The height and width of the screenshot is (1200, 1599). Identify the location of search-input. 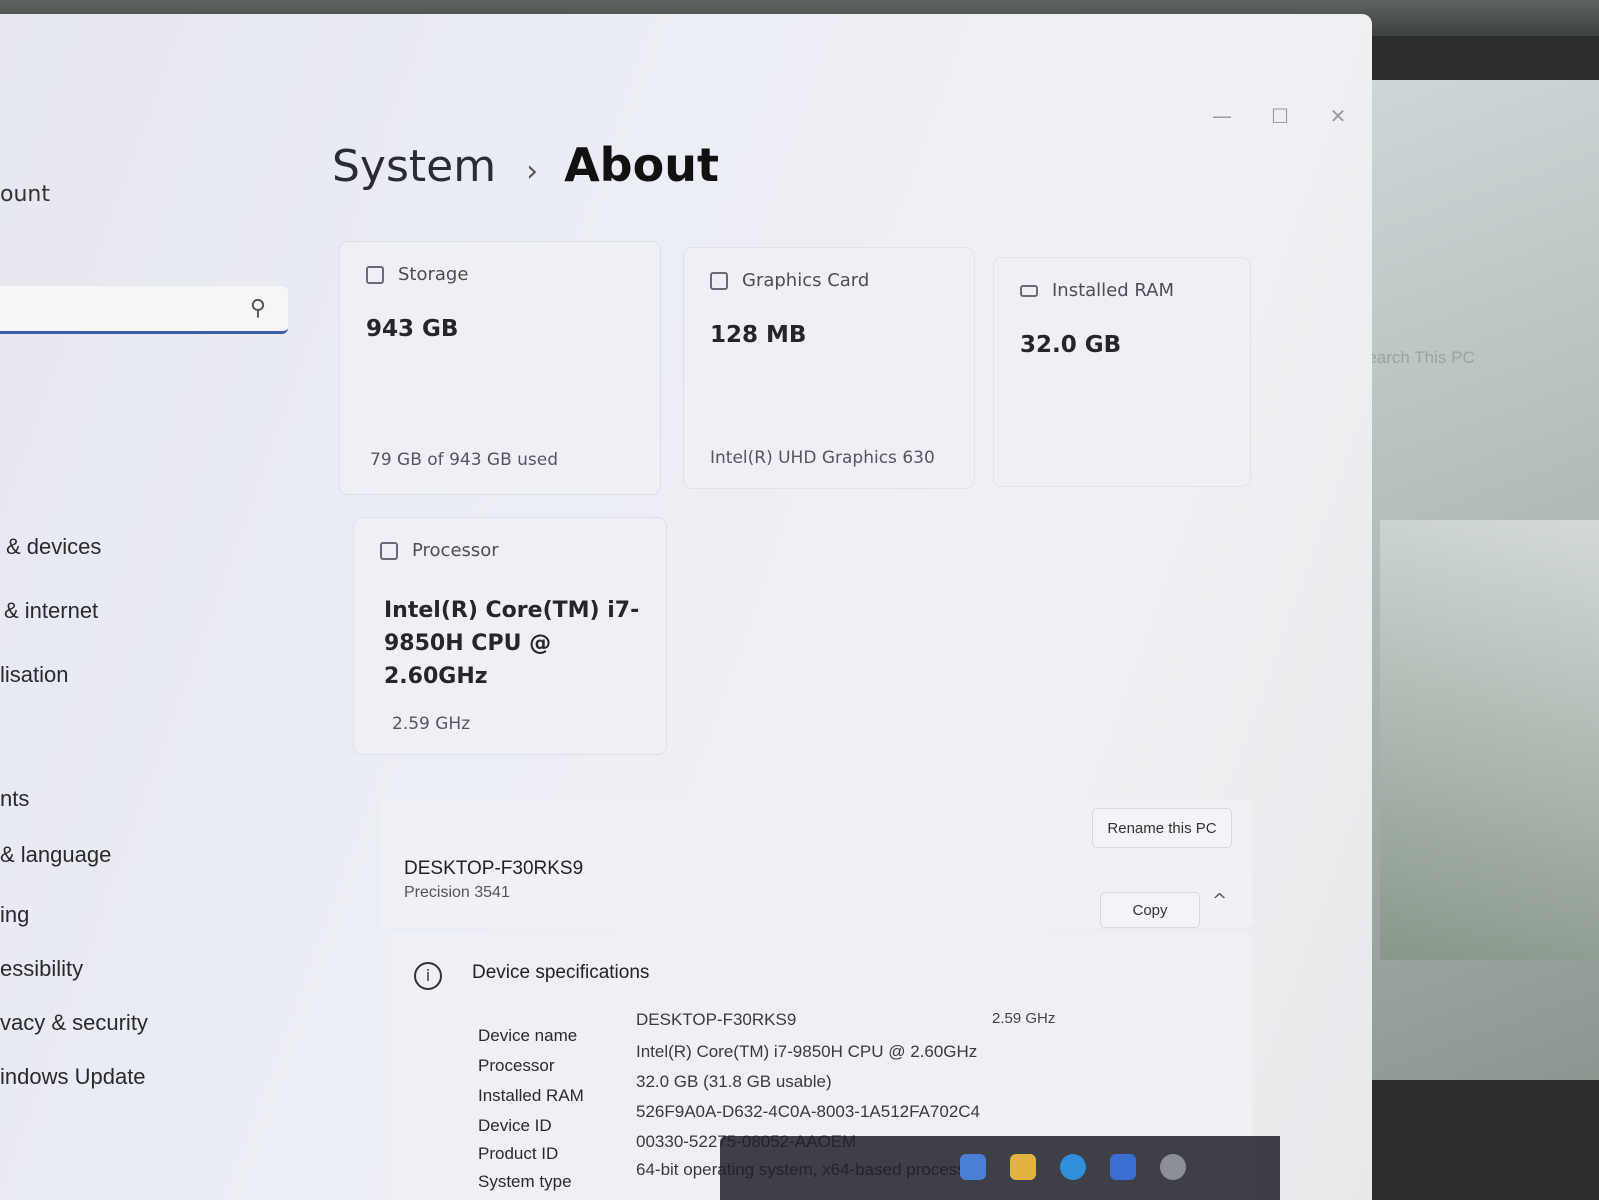
(115, 308).